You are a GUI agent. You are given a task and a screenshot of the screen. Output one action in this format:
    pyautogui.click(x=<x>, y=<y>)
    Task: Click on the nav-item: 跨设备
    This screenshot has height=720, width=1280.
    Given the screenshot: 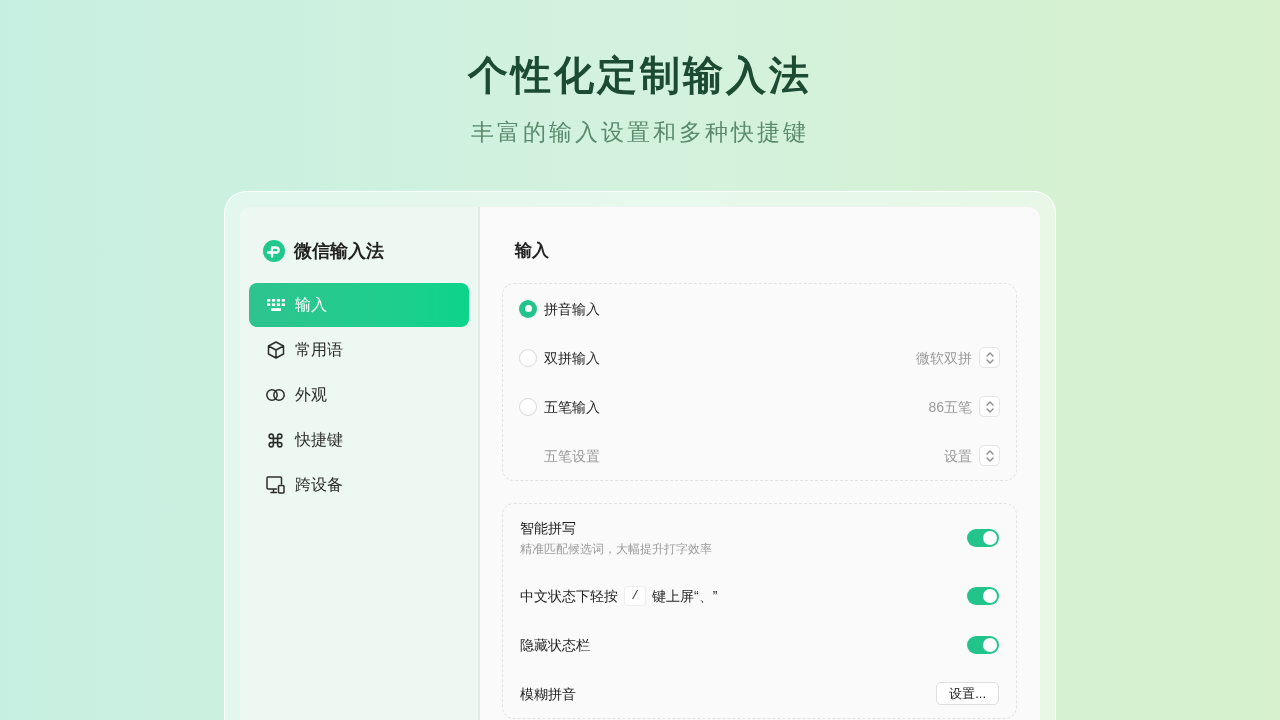 What is the action you would take?
    pyautogui.click(x=359, y=485)
    